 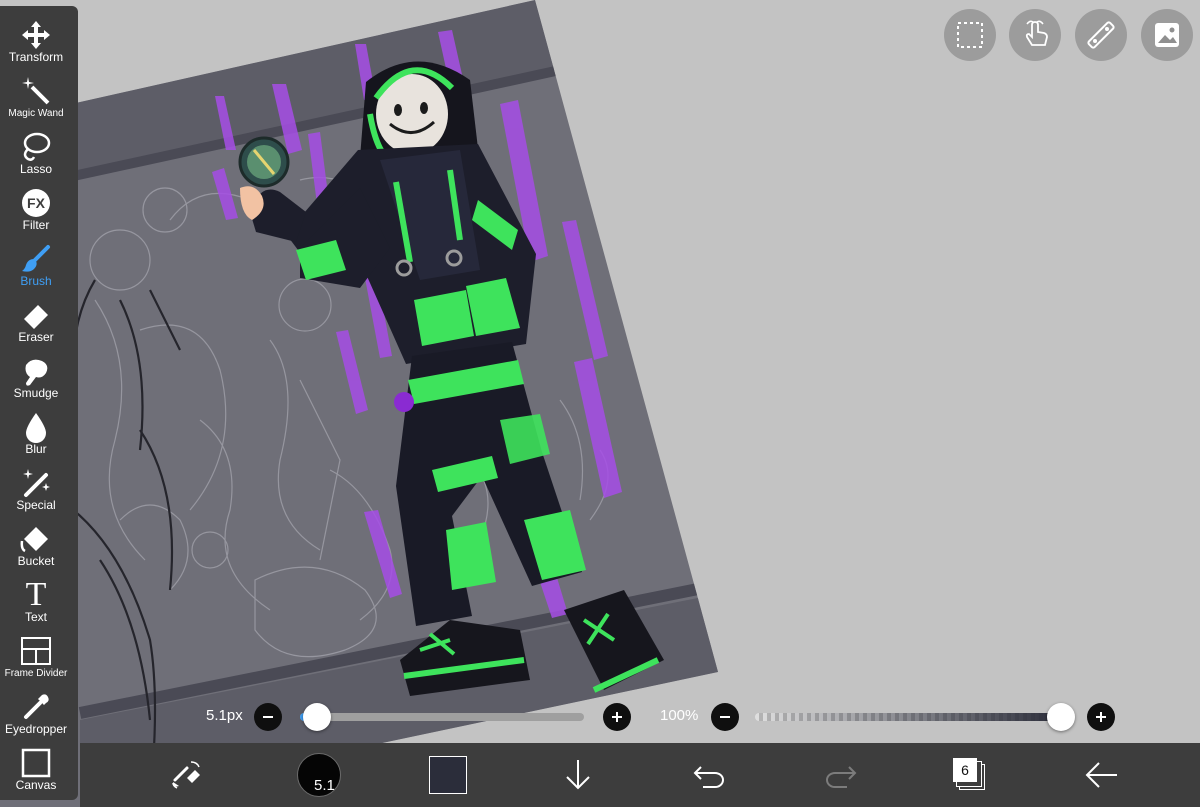 I want to click on tool-label: Eraser, so click(x=36, y=337).